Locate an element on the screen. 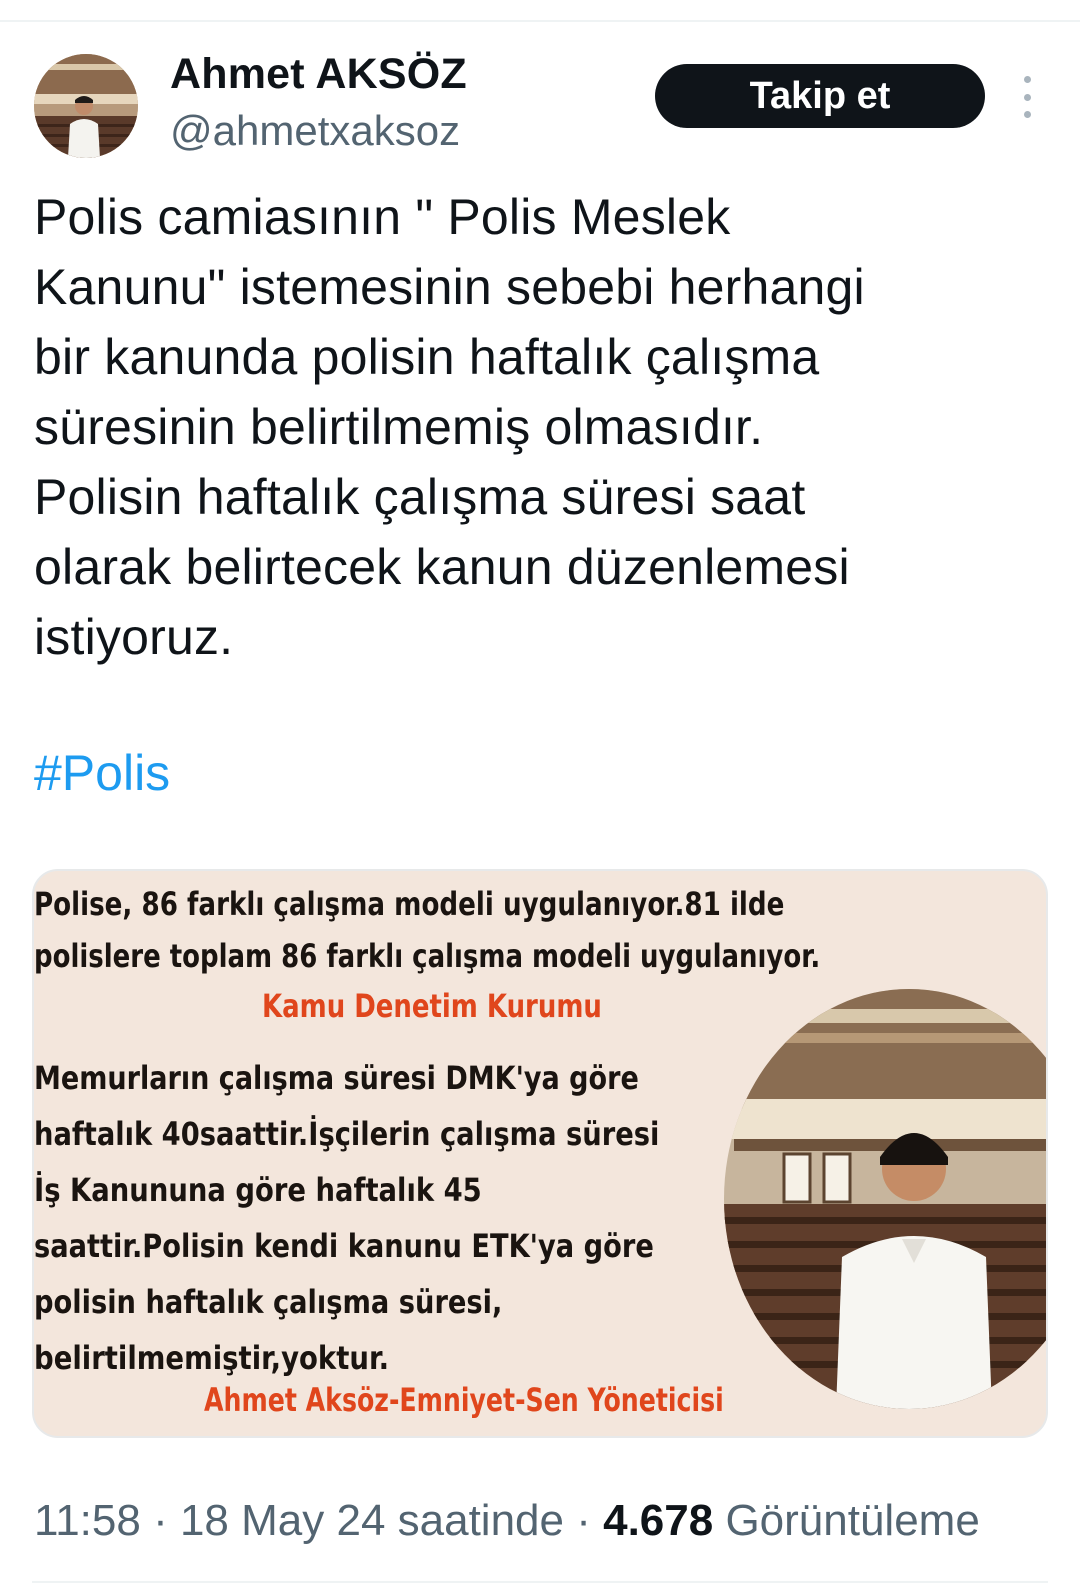  top-divider is located at coordinates (540, 21).